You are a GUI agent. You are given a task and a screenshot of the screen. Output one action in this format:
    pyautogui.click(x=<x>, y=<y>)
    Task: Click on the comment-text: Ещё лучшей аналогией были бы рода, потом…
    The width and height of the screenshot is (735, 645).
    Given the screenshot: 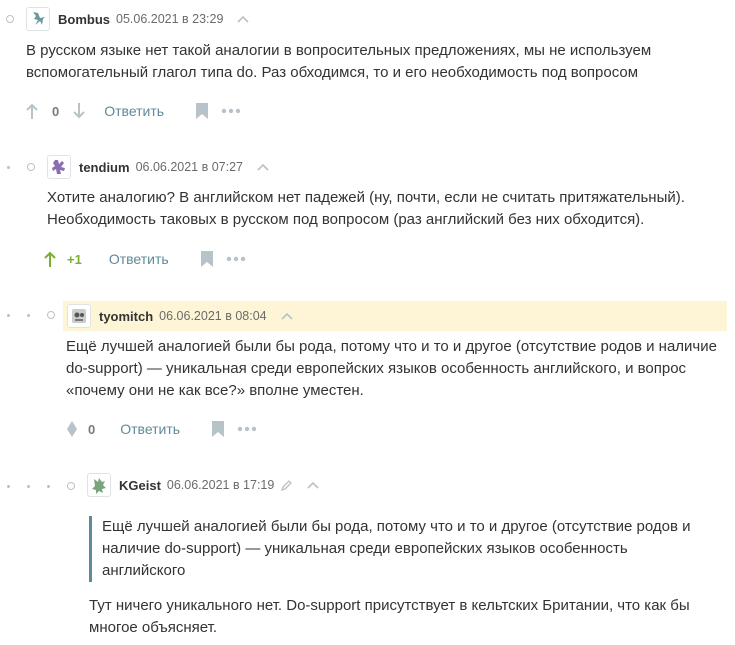 What is the action you would take?
    pyautogui.click(x=391, y=368)
    